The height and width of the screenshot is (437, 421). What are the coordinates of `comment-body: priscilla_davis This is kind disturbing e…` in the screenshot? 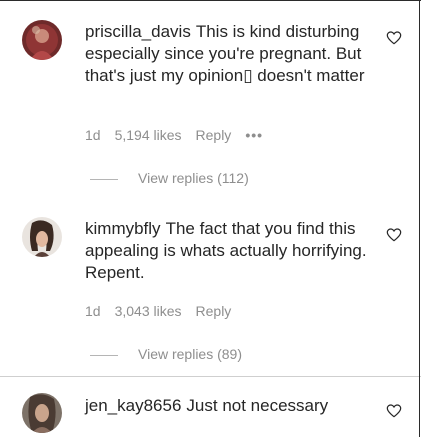 It's located at (227, 54).